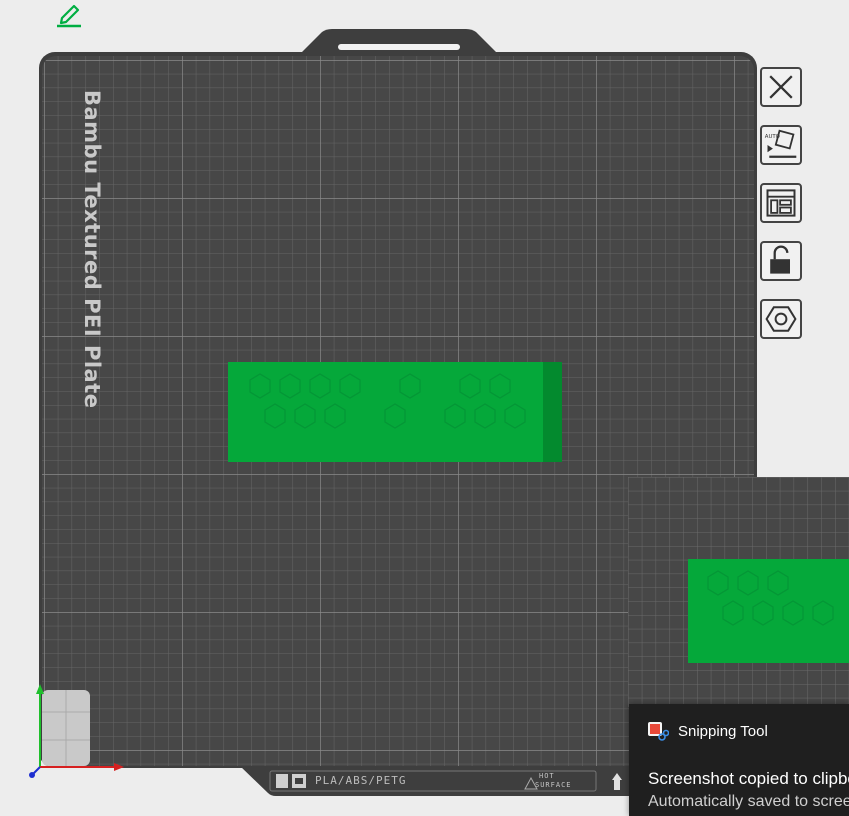  Describe the element at coordinates (361, 780) in the screenshot. I see `filament-types-label: PLA/ABS/PETG` at that location.